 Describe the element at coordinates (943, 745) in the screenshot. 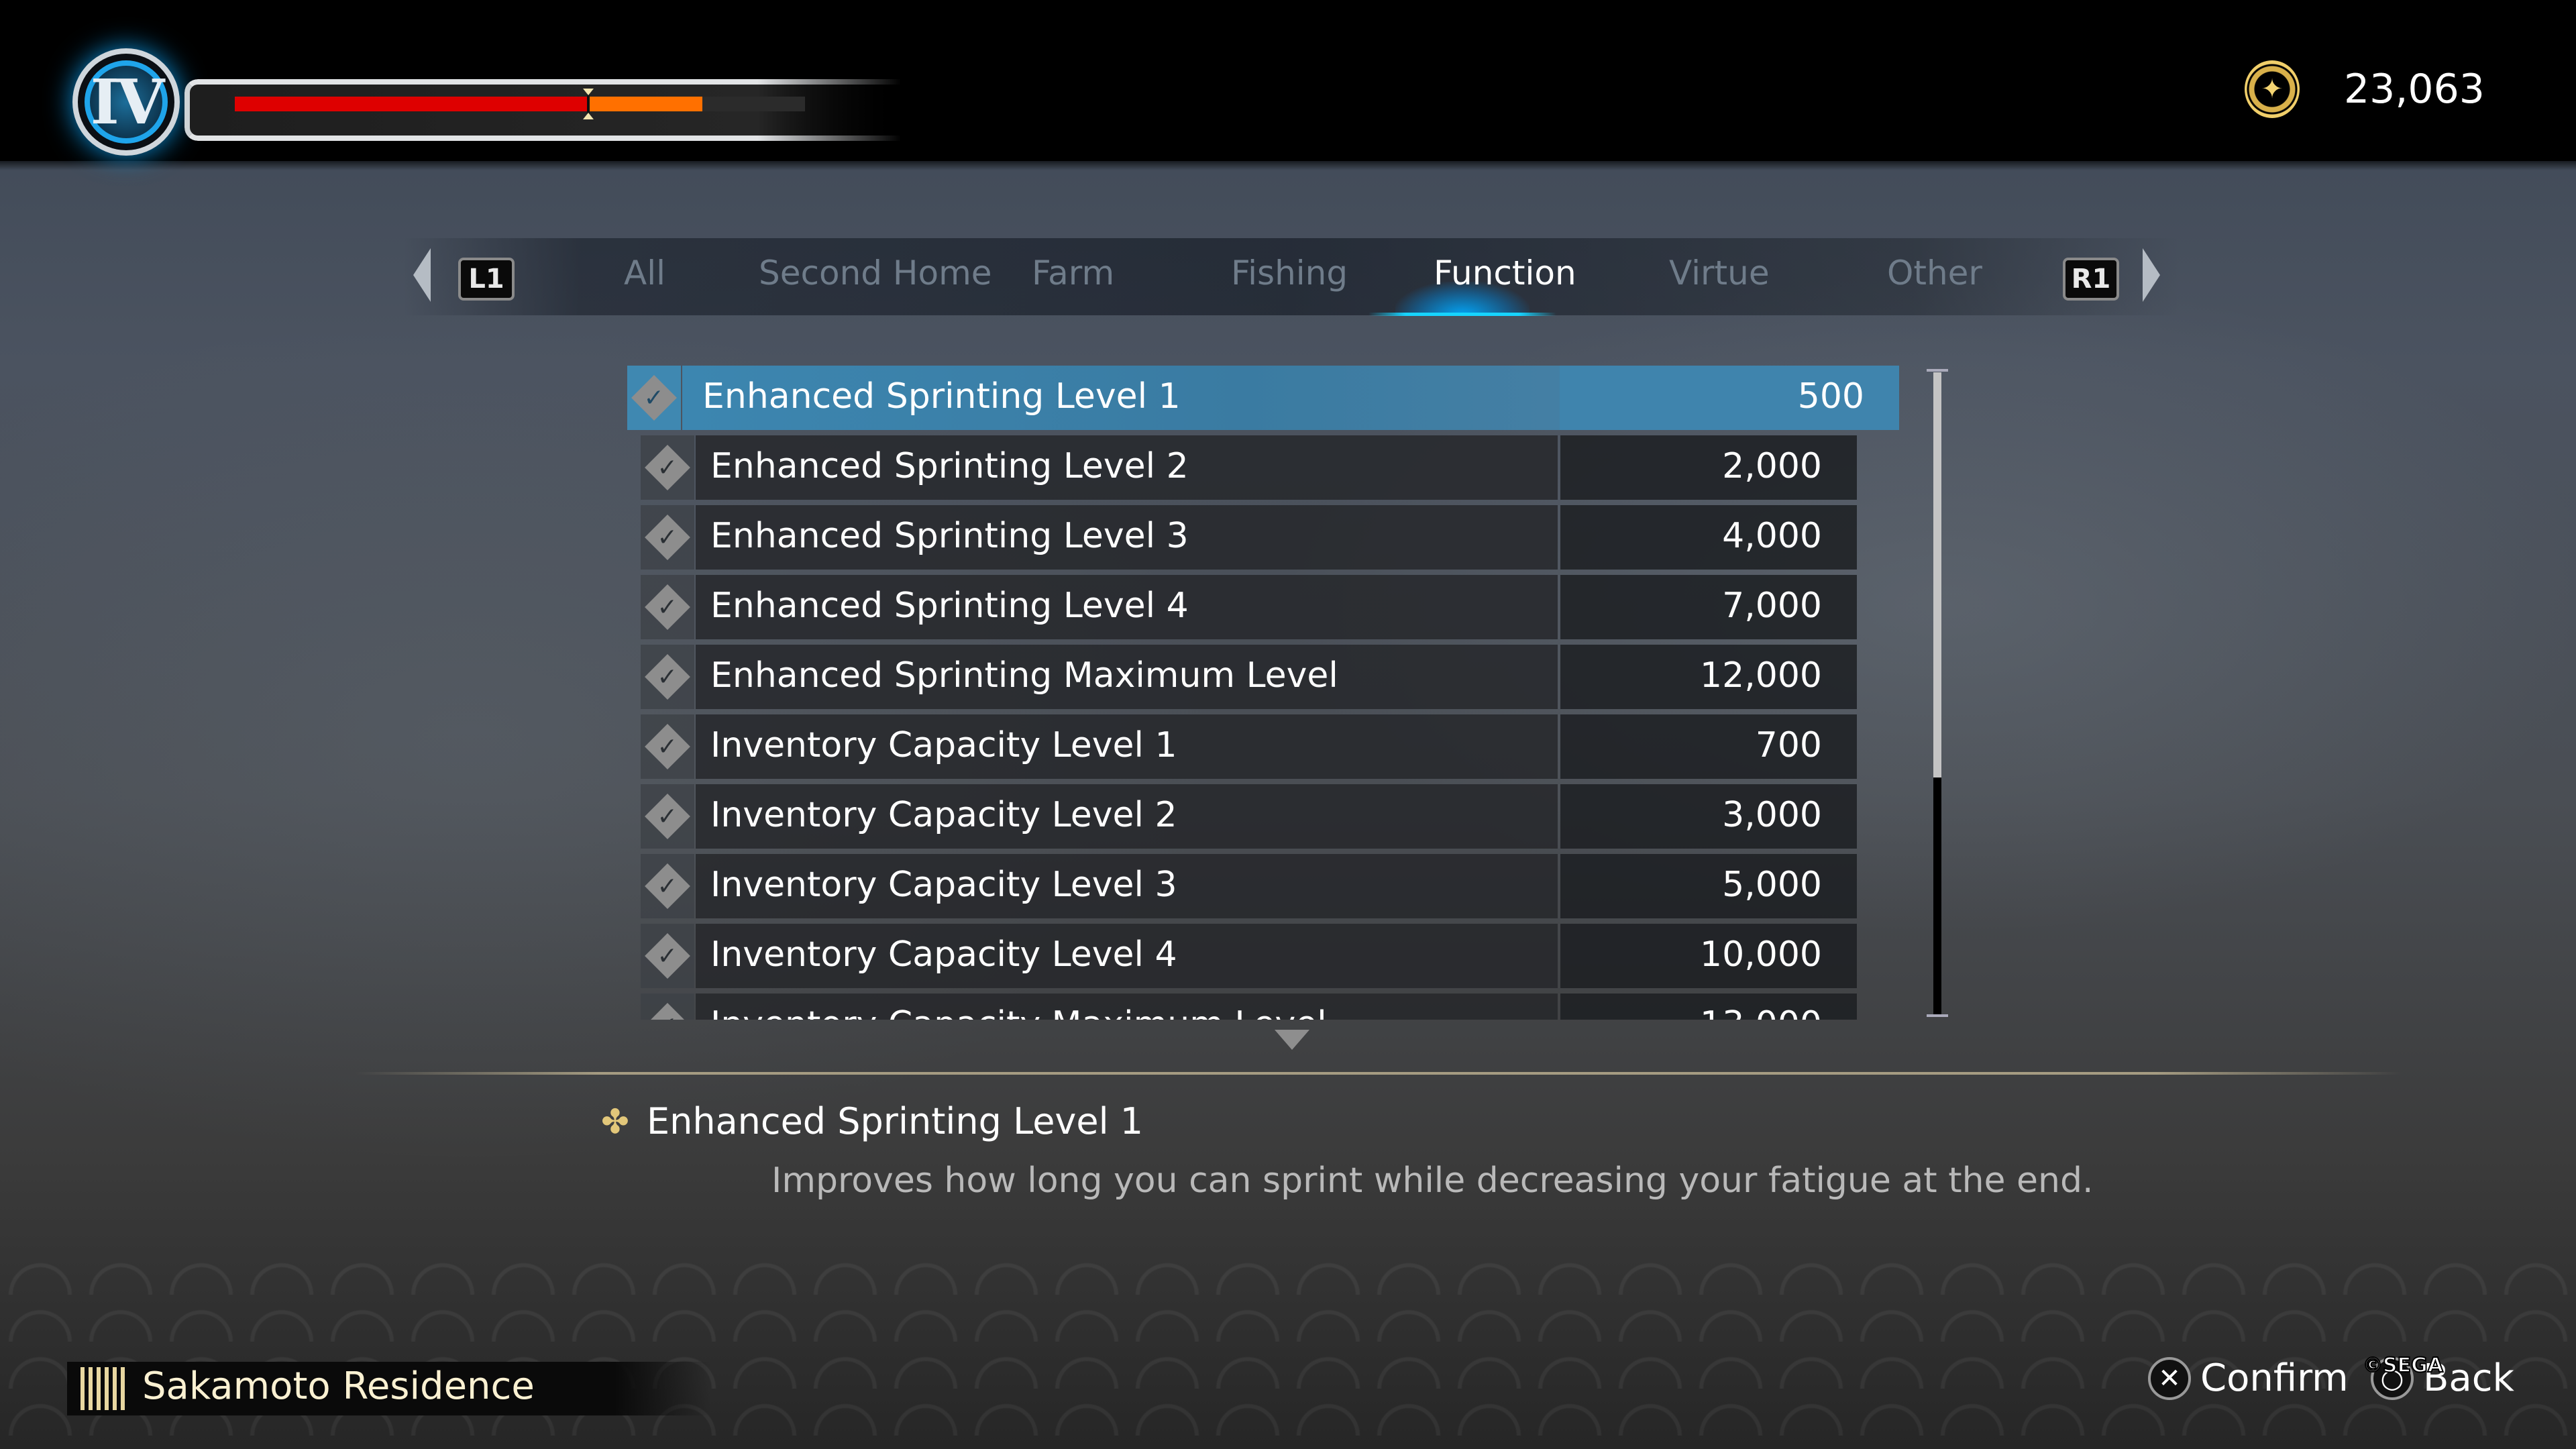

I see `item-name: Inventory Capacity Level 1` at that location.